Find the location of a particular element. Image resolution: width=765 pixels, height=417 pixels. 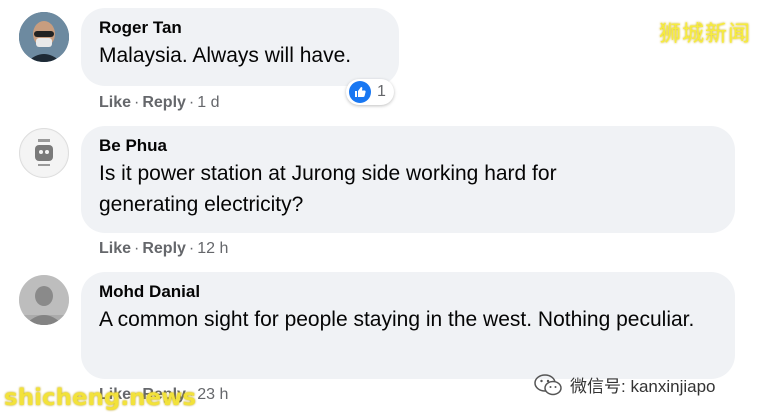

comment-author: Mohd Danial is located at coordinates (408, 292).